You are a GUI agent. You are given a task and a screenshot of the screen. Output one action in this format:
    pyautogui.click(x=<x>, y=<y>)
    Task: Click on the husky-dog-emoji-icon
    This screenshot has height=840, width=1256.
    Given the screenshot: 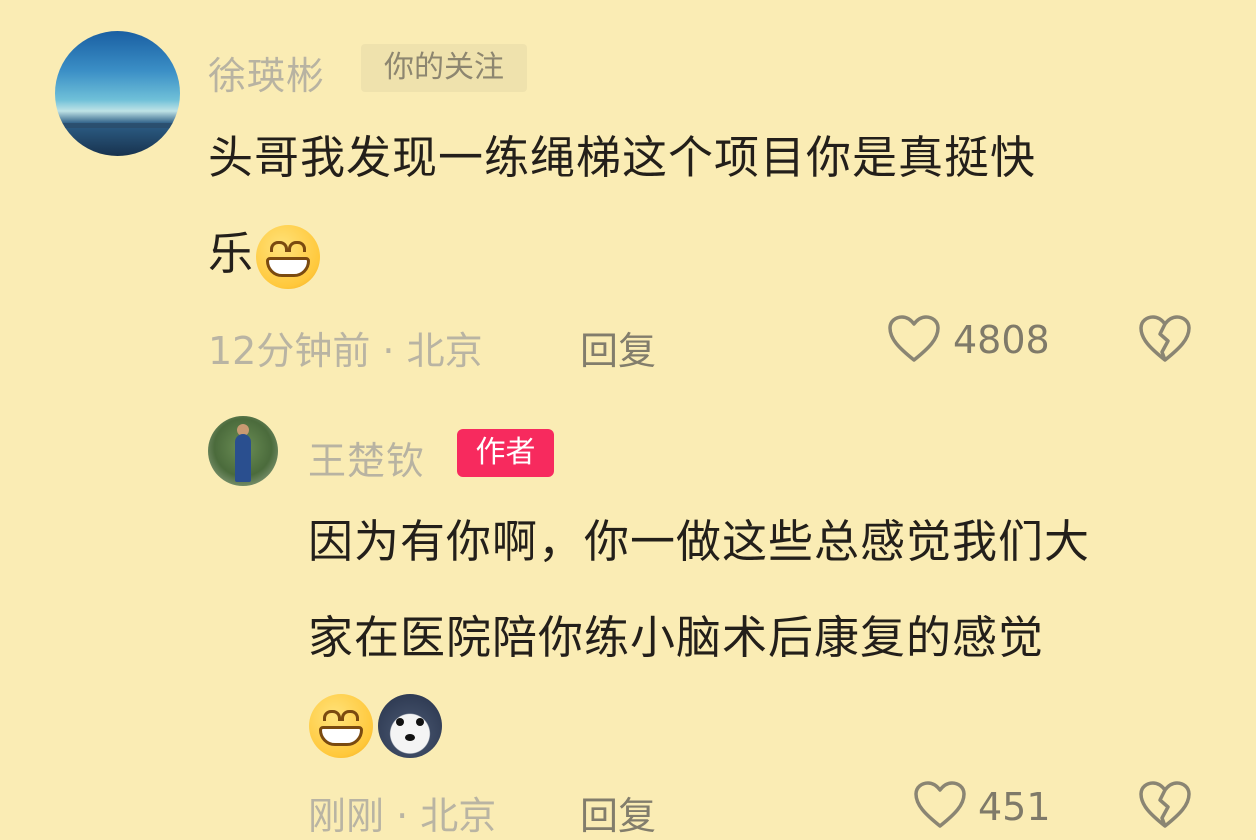 What is the action you would take?
    pyautogui.click(x=410, y=726)
    